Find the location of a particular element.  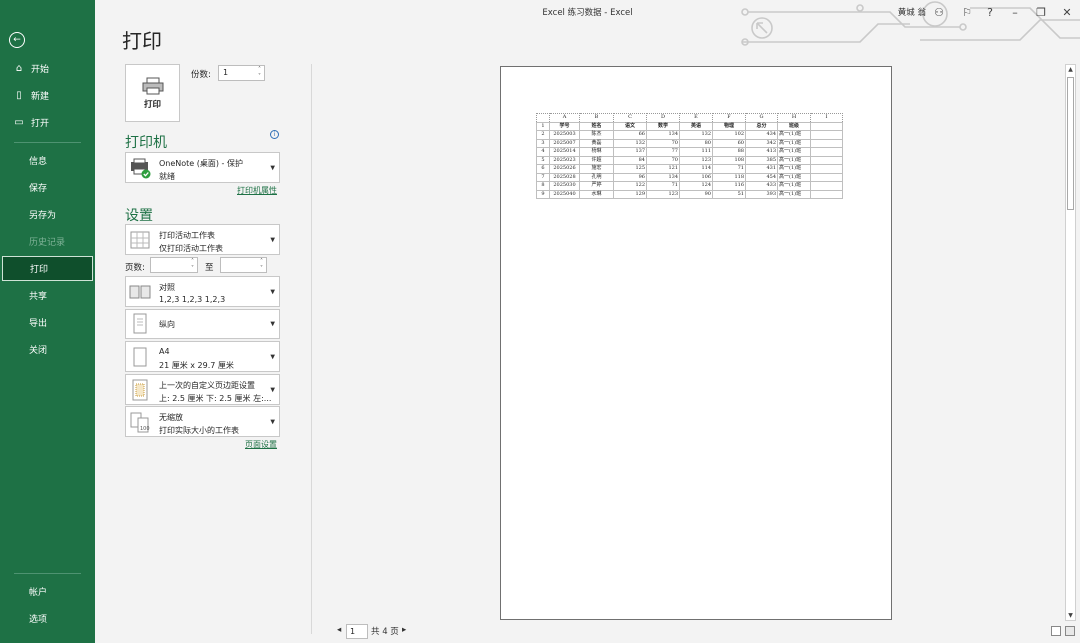

current-page-input: 1 is located at coordinates (357, 631).